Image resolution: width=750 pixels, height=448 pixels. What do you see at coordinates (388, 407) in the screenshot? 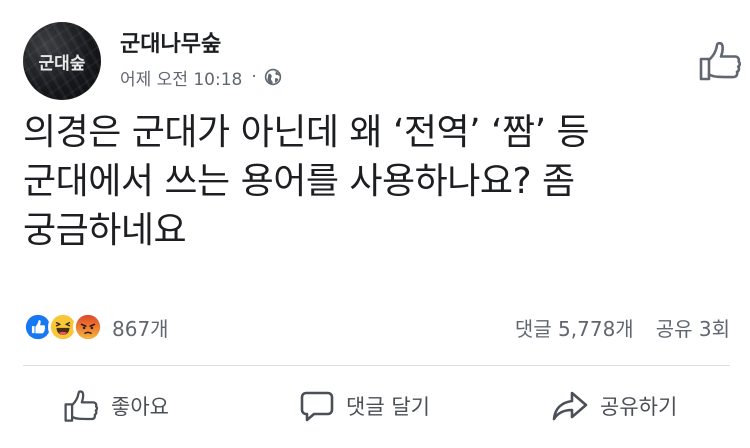
I see `comment-button-label: 댓글 달기` at bounding box center [388, 407].